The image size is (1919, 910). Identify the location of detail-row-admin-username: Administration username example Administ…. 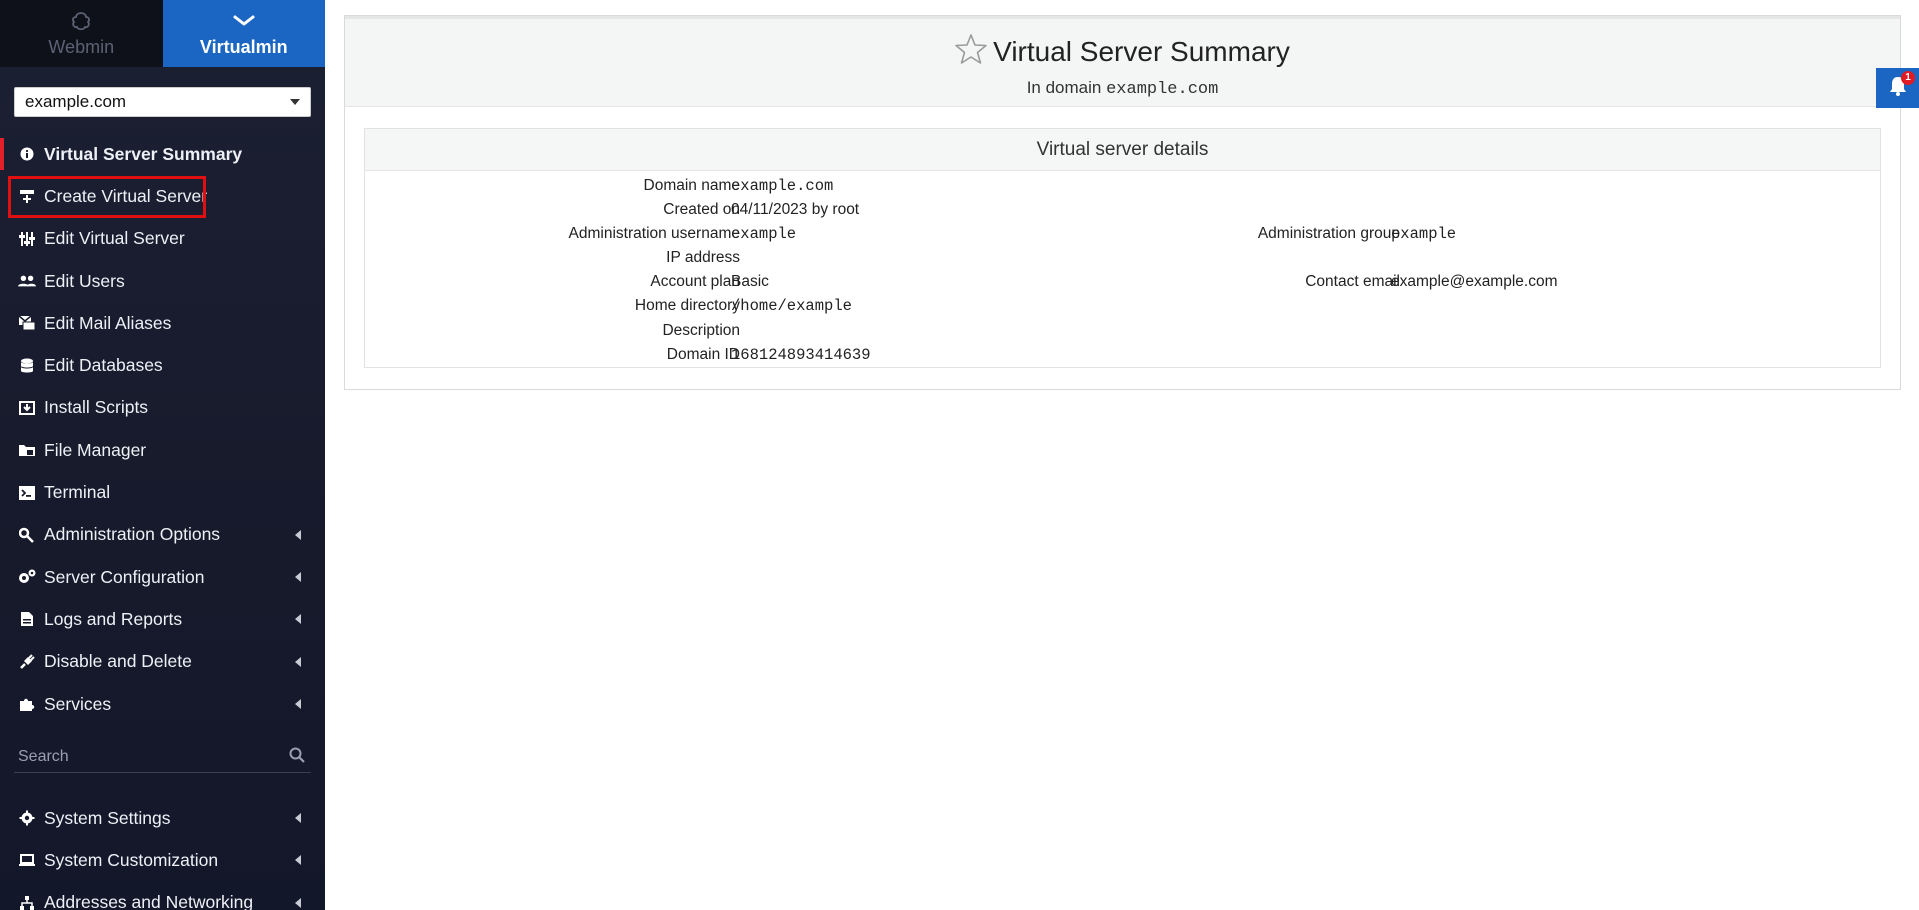
(1123, 234).